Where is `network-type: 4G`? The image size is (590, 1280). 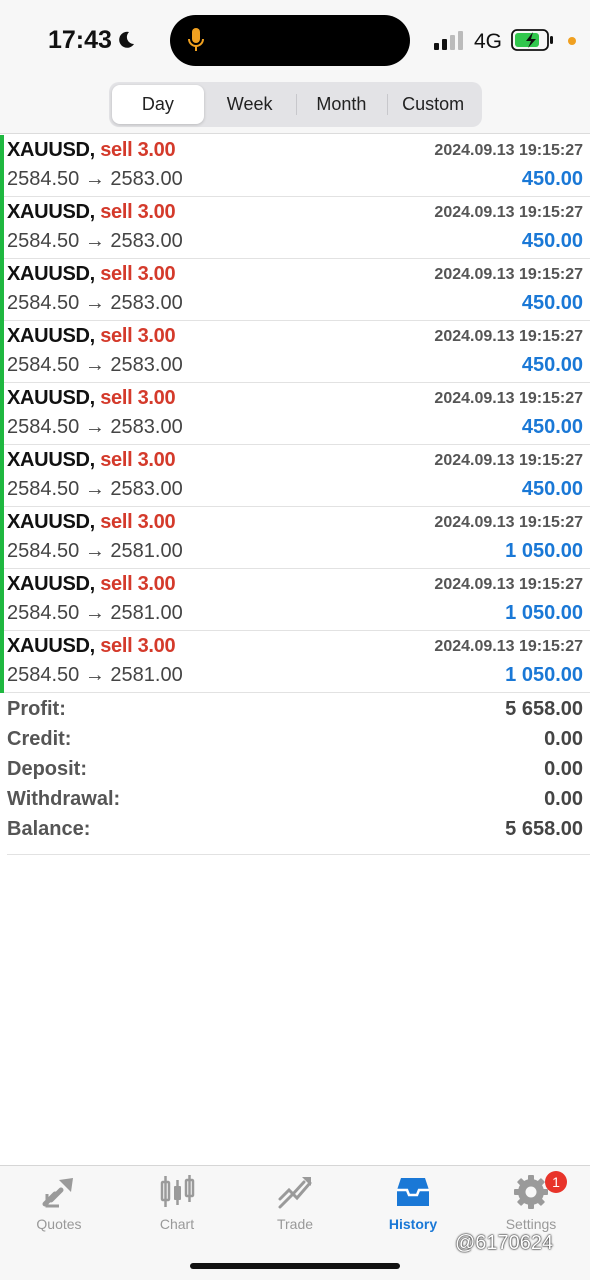
network-type: 4G is located at coordinates (488, 41).